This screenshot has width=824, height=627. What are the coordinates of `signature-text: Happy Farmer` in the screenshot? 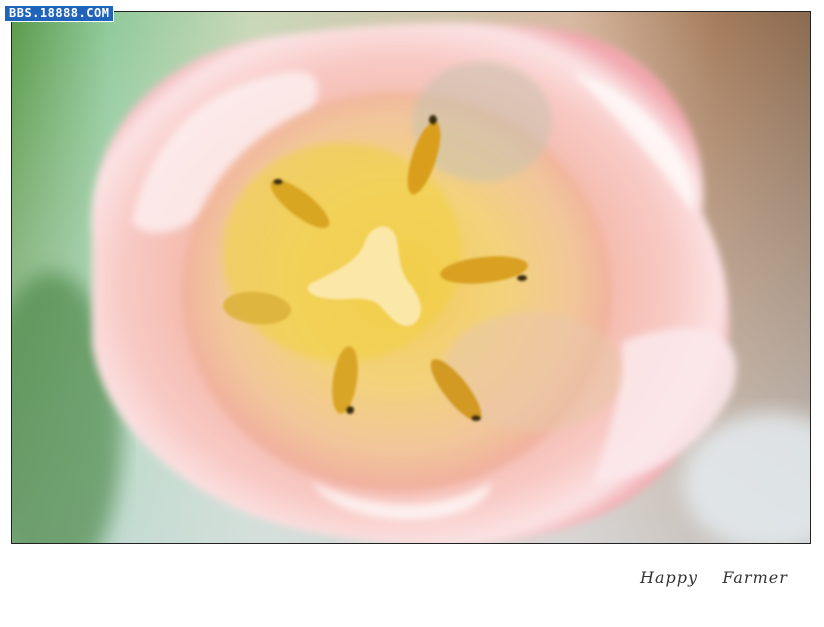 It's located at (714, 577).